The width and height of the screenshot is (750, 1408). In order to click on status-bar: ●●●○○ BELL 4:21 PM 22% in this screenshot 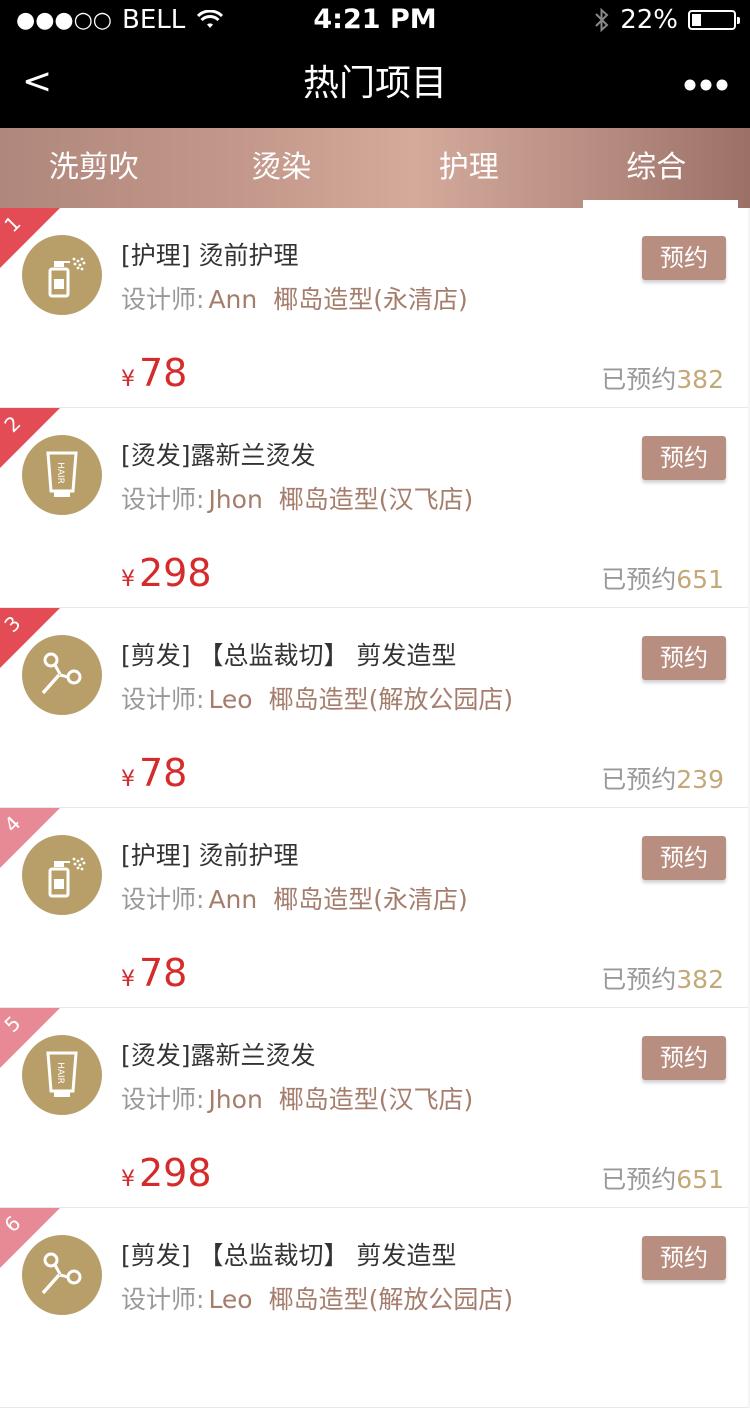, I will do `click(375, 20)`.